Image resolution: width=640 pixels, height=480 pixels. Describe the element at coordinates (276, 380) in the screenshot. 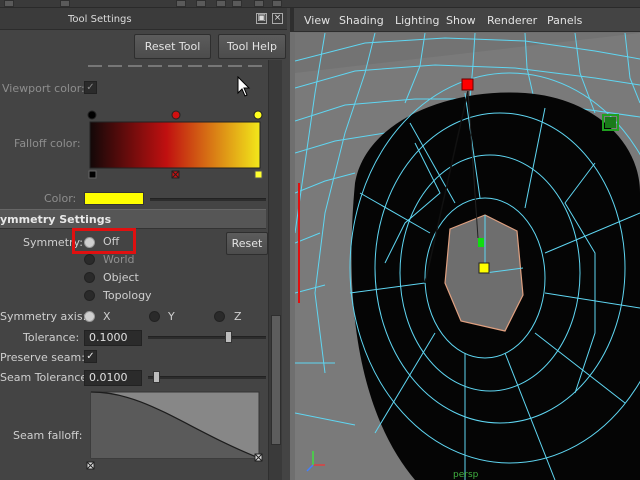

I see `scrollbar-thumb` at that location.